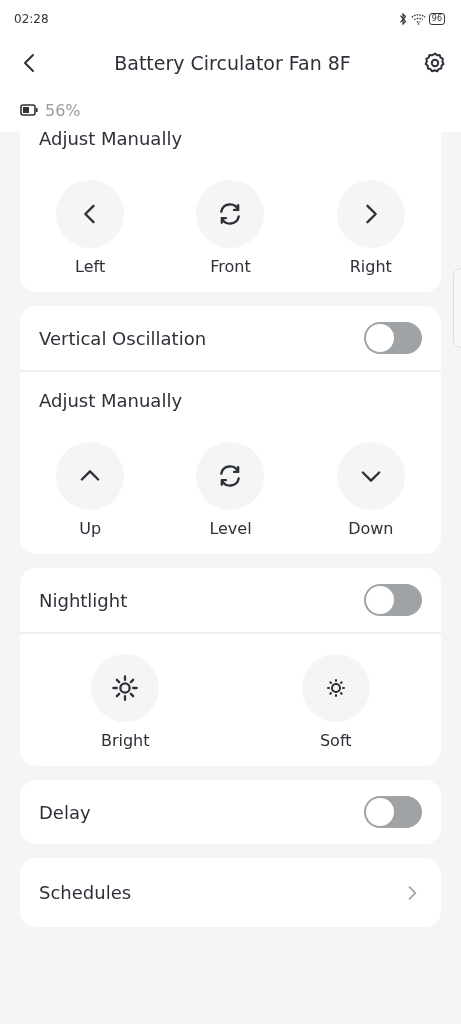 Image resolution: width=461 pixels, height=1024 pixels. Describe the element at coordinates (29, 110) in the screenshot. I see `battery-icon` at that location.